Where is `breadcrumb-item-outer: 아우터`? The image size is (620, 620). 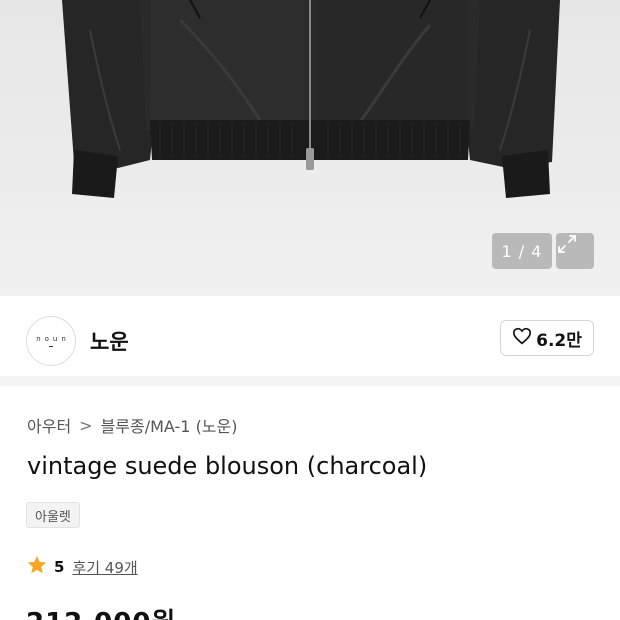
breadcrumb-item-outer: 아우터 is located at coordinates (49, 425).